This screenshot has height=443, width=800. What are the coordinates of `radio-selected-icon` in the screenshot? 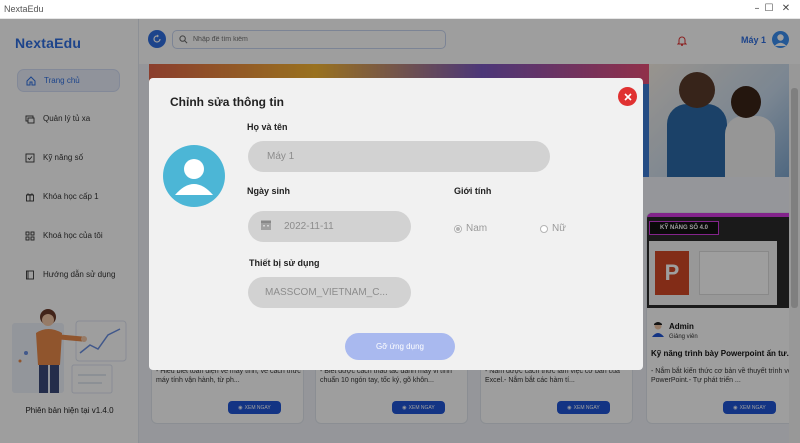 It's located at (458, 228).